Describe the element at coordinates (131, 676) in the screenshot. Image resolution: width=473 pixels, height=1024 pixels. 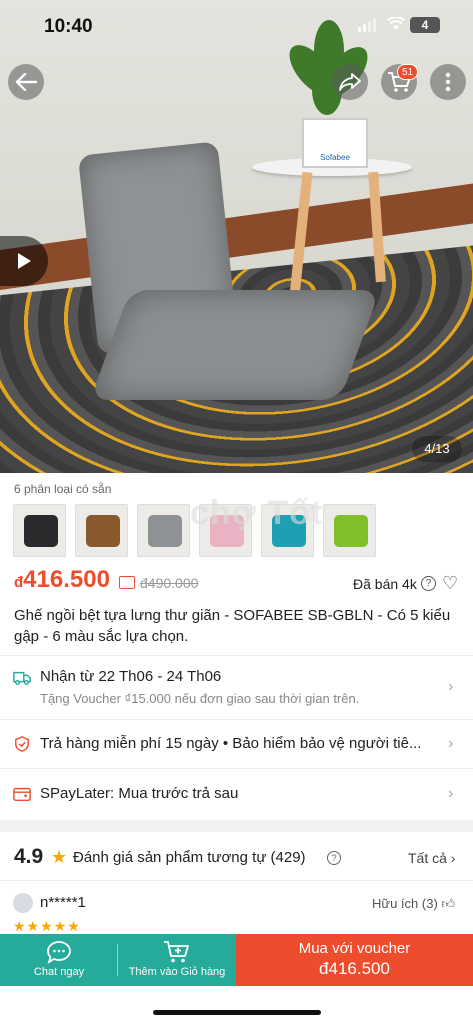
I see `shipping-label: Nhận từ 22 Th06 - 24 Th06` at that location.